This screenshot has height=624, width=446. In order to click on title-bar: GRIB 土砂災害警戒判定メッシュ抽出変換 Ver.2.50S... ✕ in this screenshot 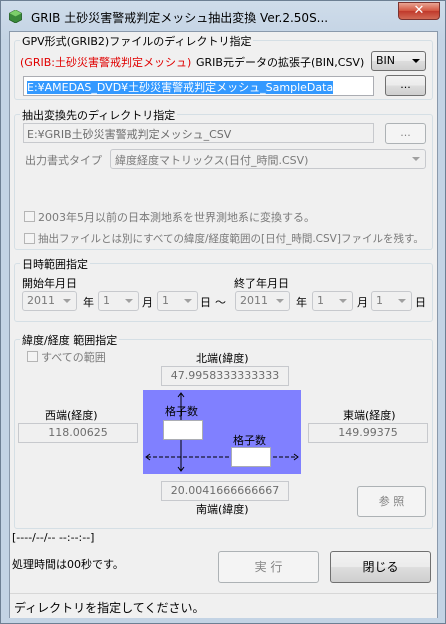, I will do `click(223, 16)`.